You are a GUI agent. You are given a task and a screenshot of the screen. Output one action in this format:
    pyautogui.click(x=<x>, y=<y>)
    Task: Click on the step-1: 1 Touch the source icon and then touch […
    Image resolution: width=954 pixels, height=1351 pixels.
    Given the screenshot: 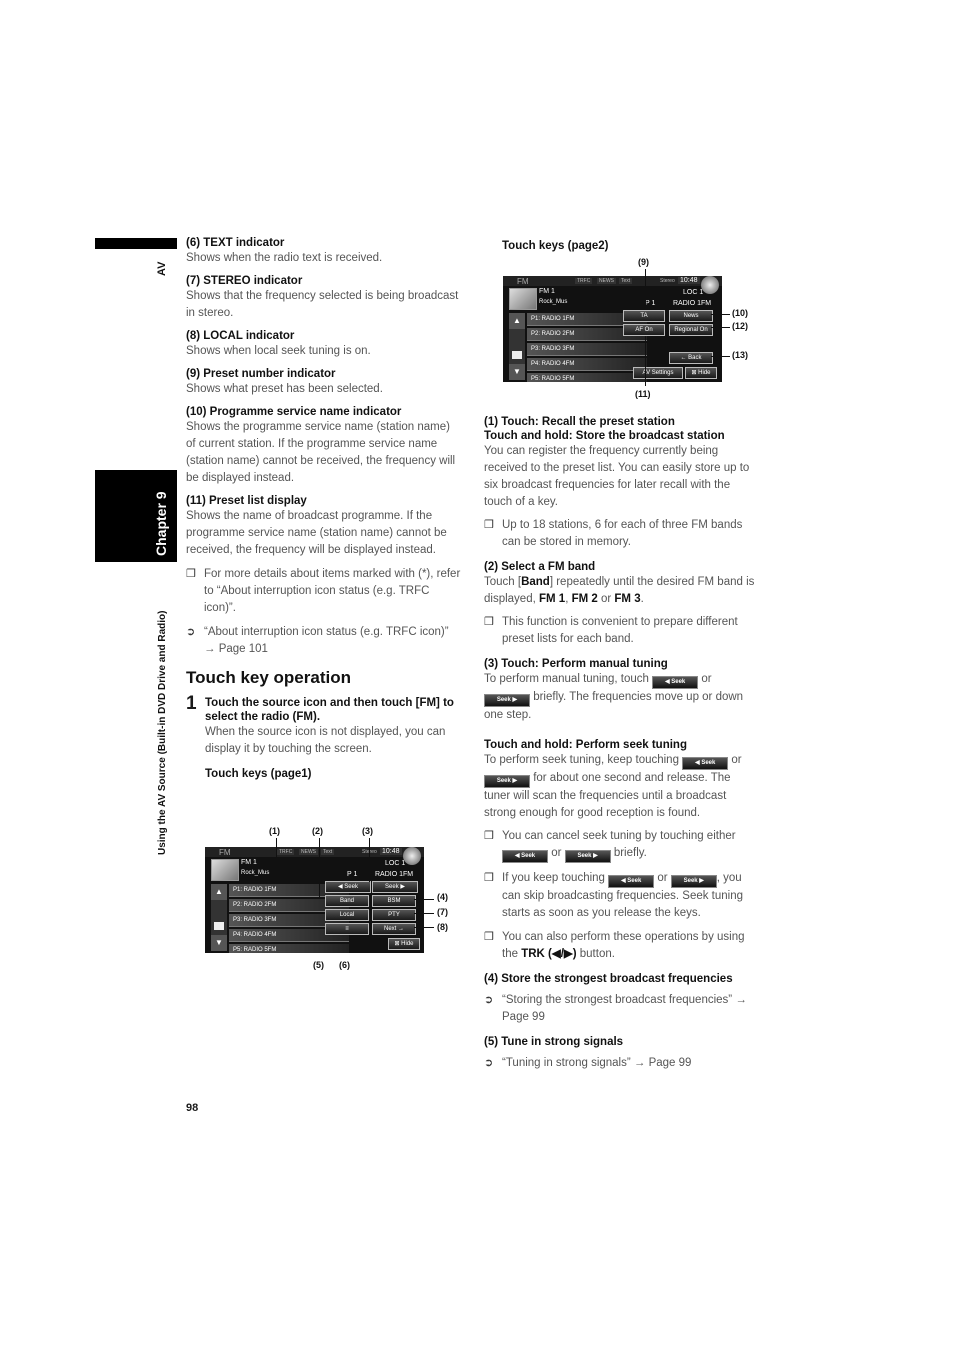 What is the action you would take?
    pyautogui.click(x=323, y=736)
    